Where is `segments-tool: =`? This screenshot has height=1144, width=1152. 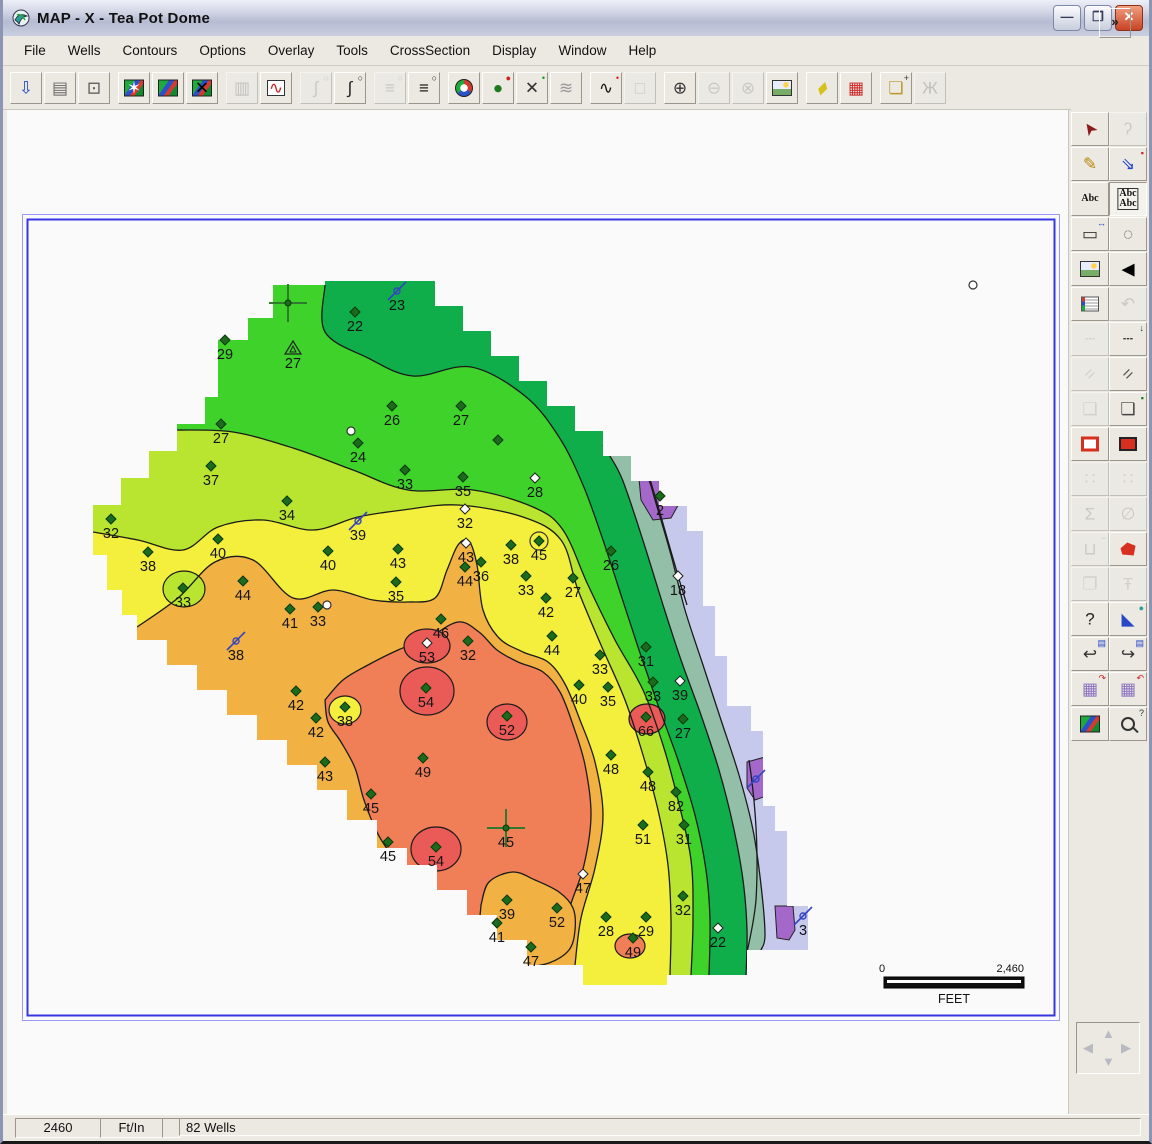 segments-tool: = is located at coordinates (1090, 374).